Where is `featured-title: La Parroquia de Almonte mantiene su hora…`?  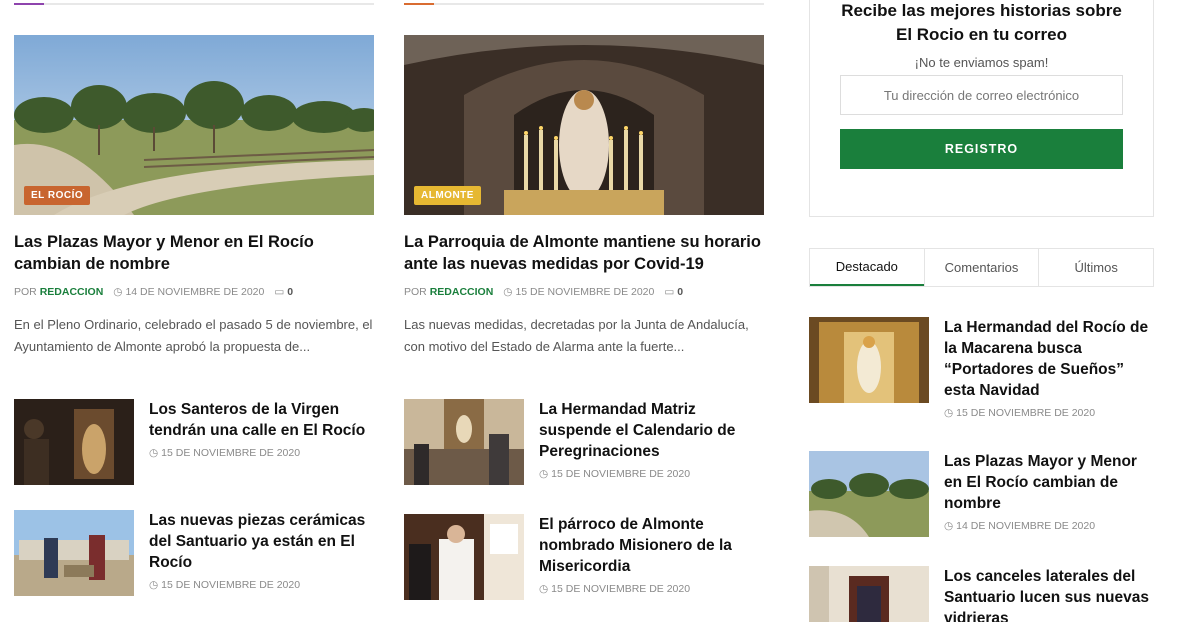 featured-title: La Parroquia de Almonte mantiene su hora… is located at coordinates (584, 253).